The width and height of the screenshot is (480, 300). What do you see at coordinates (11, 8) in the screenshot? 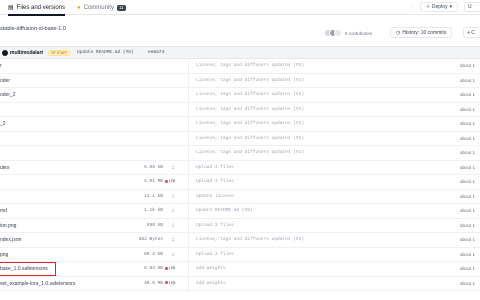
I see `files-icon: ▤` at bounding box center [11, 8].